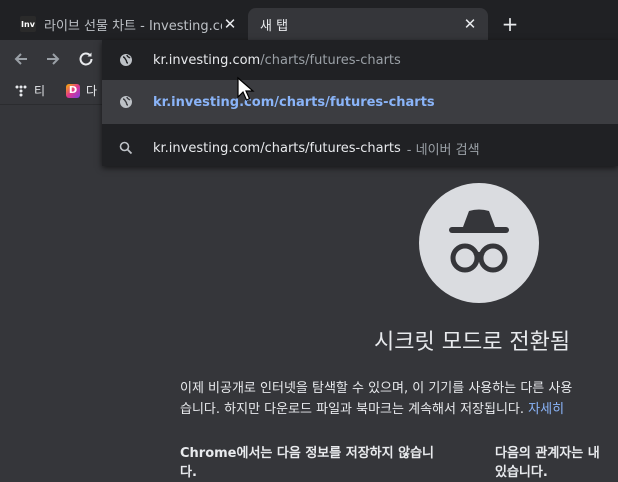 This screenshot has height=482, width=618. What do you see at coordinates (547, 463) in the screenshot?
I see `visible-to-heading: 다음의 관계자는 내 있습니다.` at bounding box center [547, 463].